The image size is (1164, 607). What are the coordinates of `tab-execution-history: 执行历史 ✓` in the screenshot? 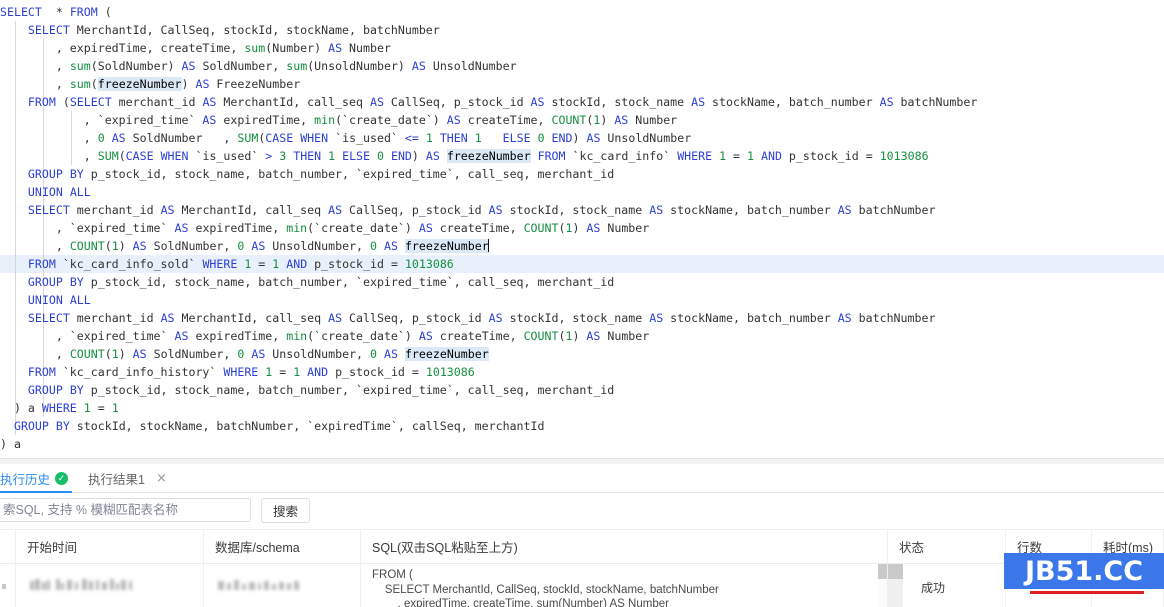 It's located at (39, 478).